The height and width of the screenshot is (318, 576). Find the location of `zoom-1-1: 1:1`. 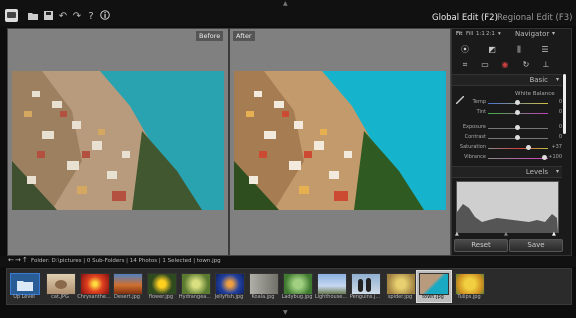

zoom-1-1: 1:1 is located at coordinates (480, 34).